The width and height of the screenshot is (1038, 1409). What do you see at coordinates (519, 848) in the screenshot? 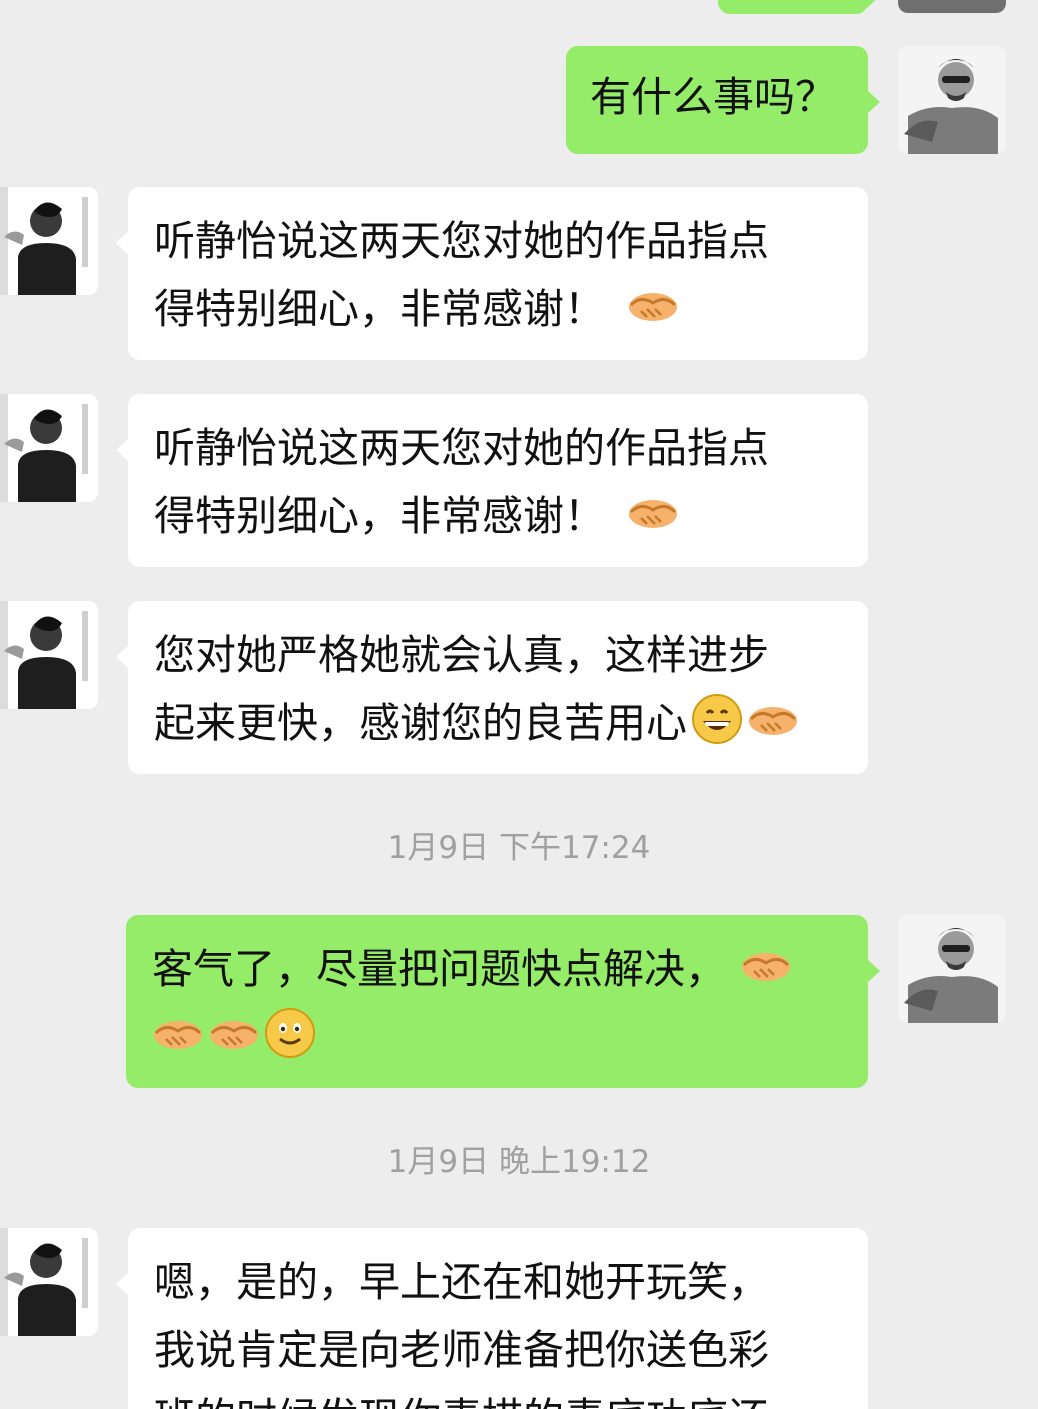
I see `timestamp: 1月9日 下午17:24` at bounding box center [519, 848].